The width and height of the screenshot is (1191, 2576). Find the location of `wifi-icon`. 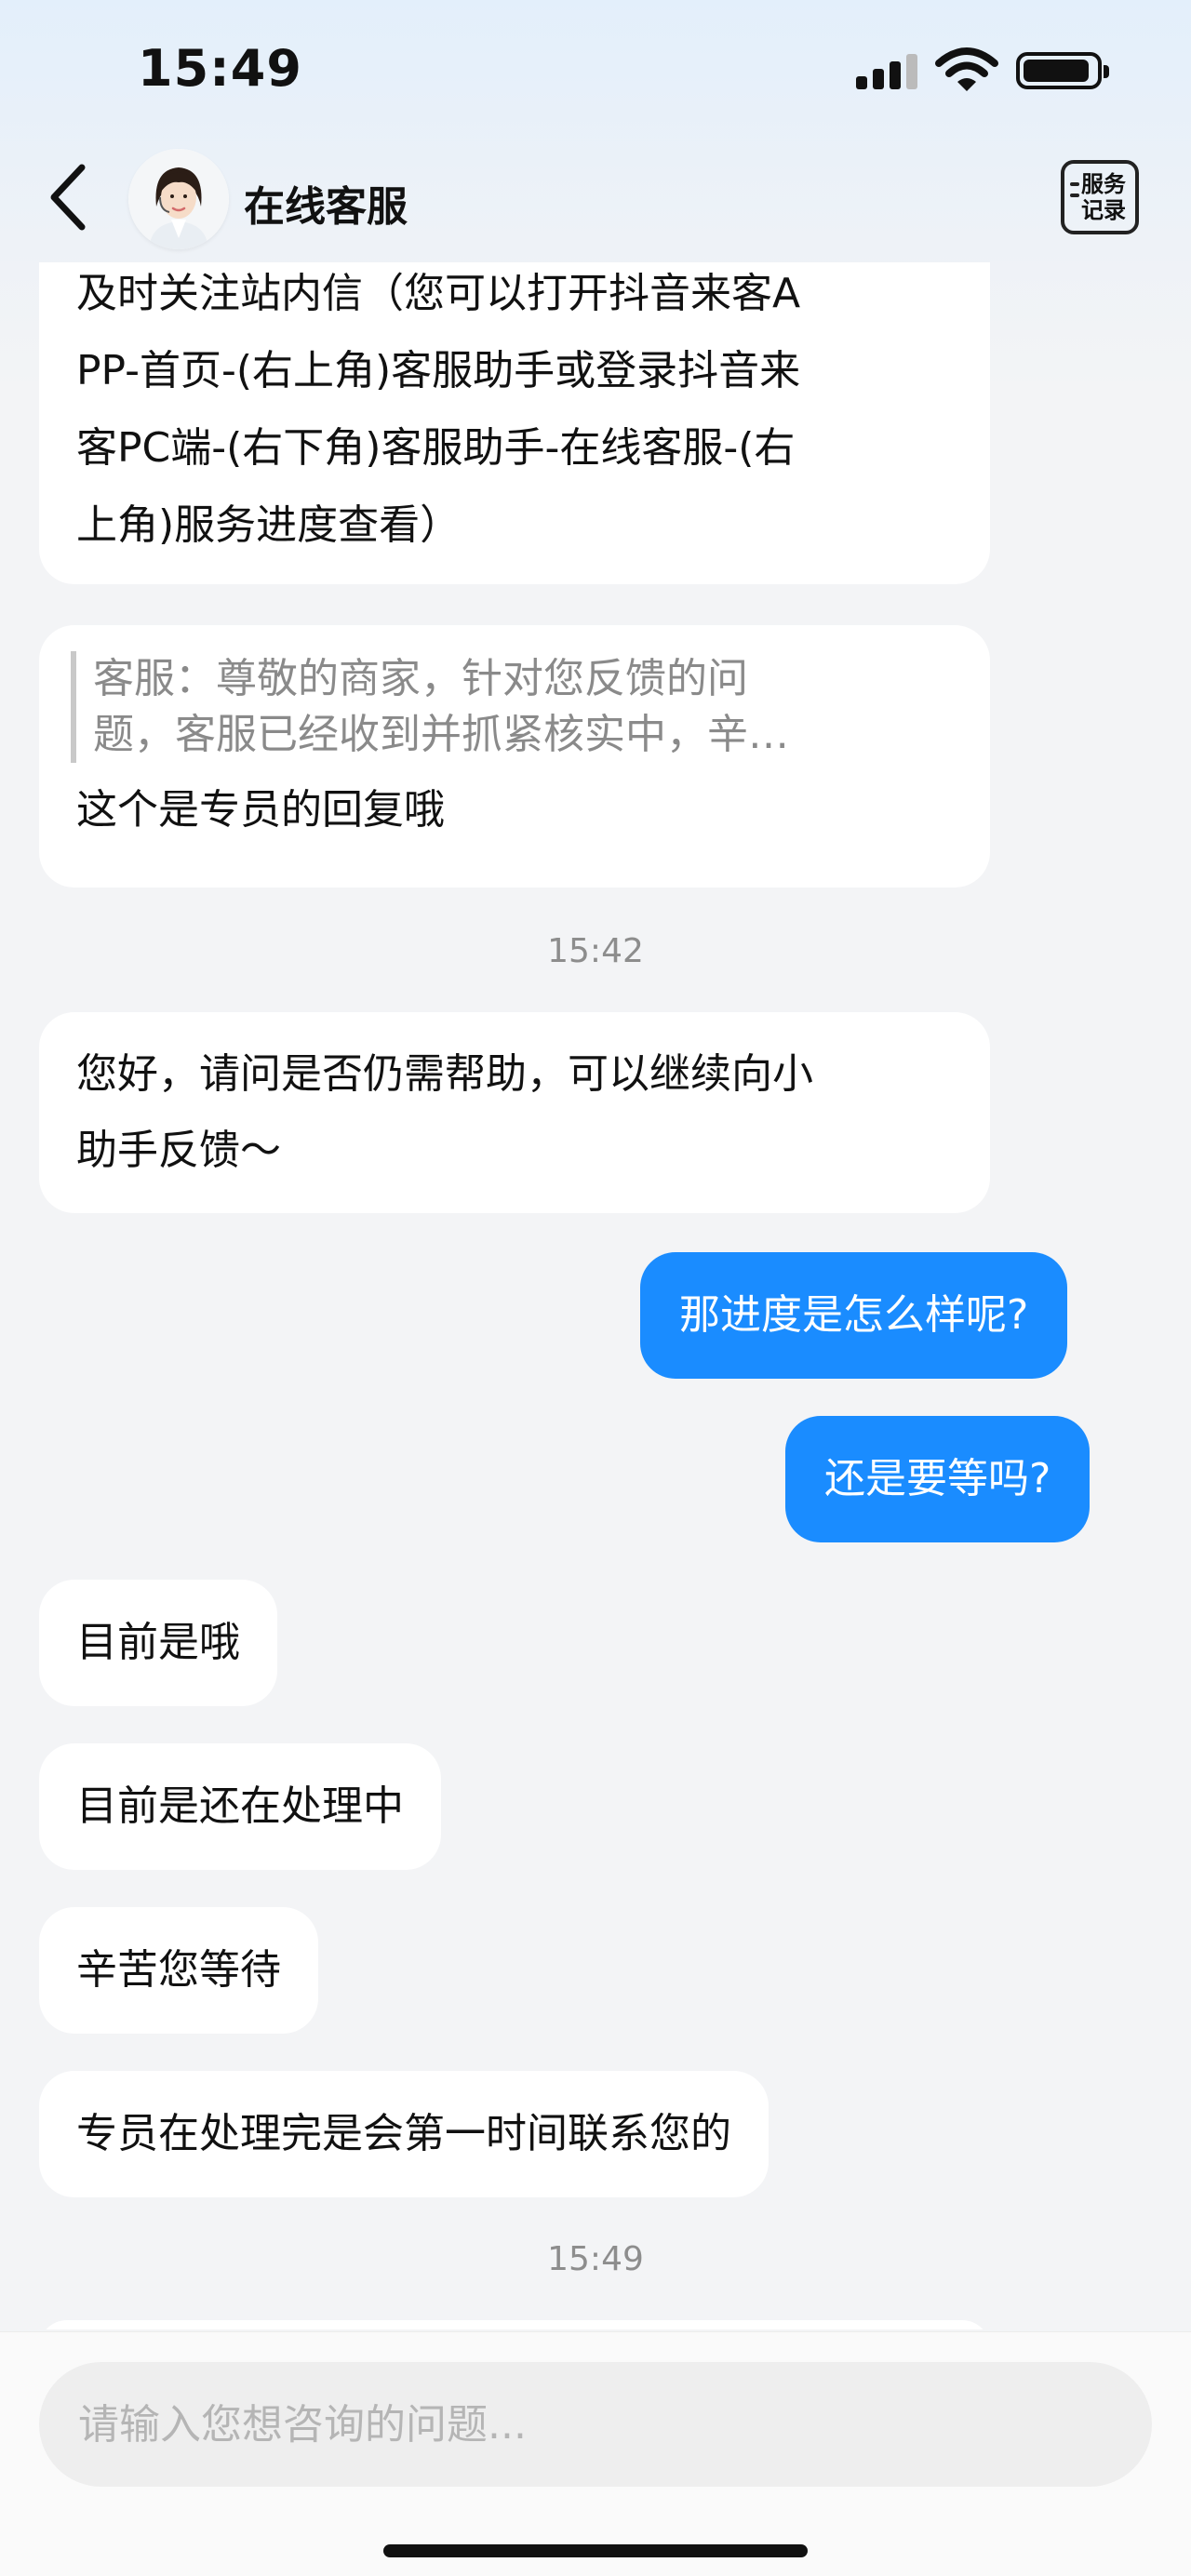

wifi-icon is located at coordinates (966, 69).